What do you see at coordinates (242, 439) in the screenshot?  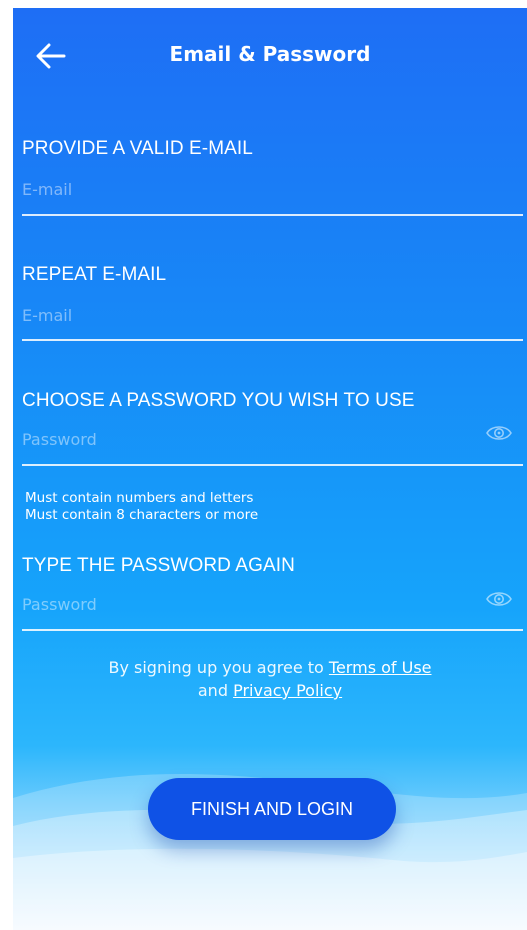 I see `password-input` at bounding box center [242, 439].